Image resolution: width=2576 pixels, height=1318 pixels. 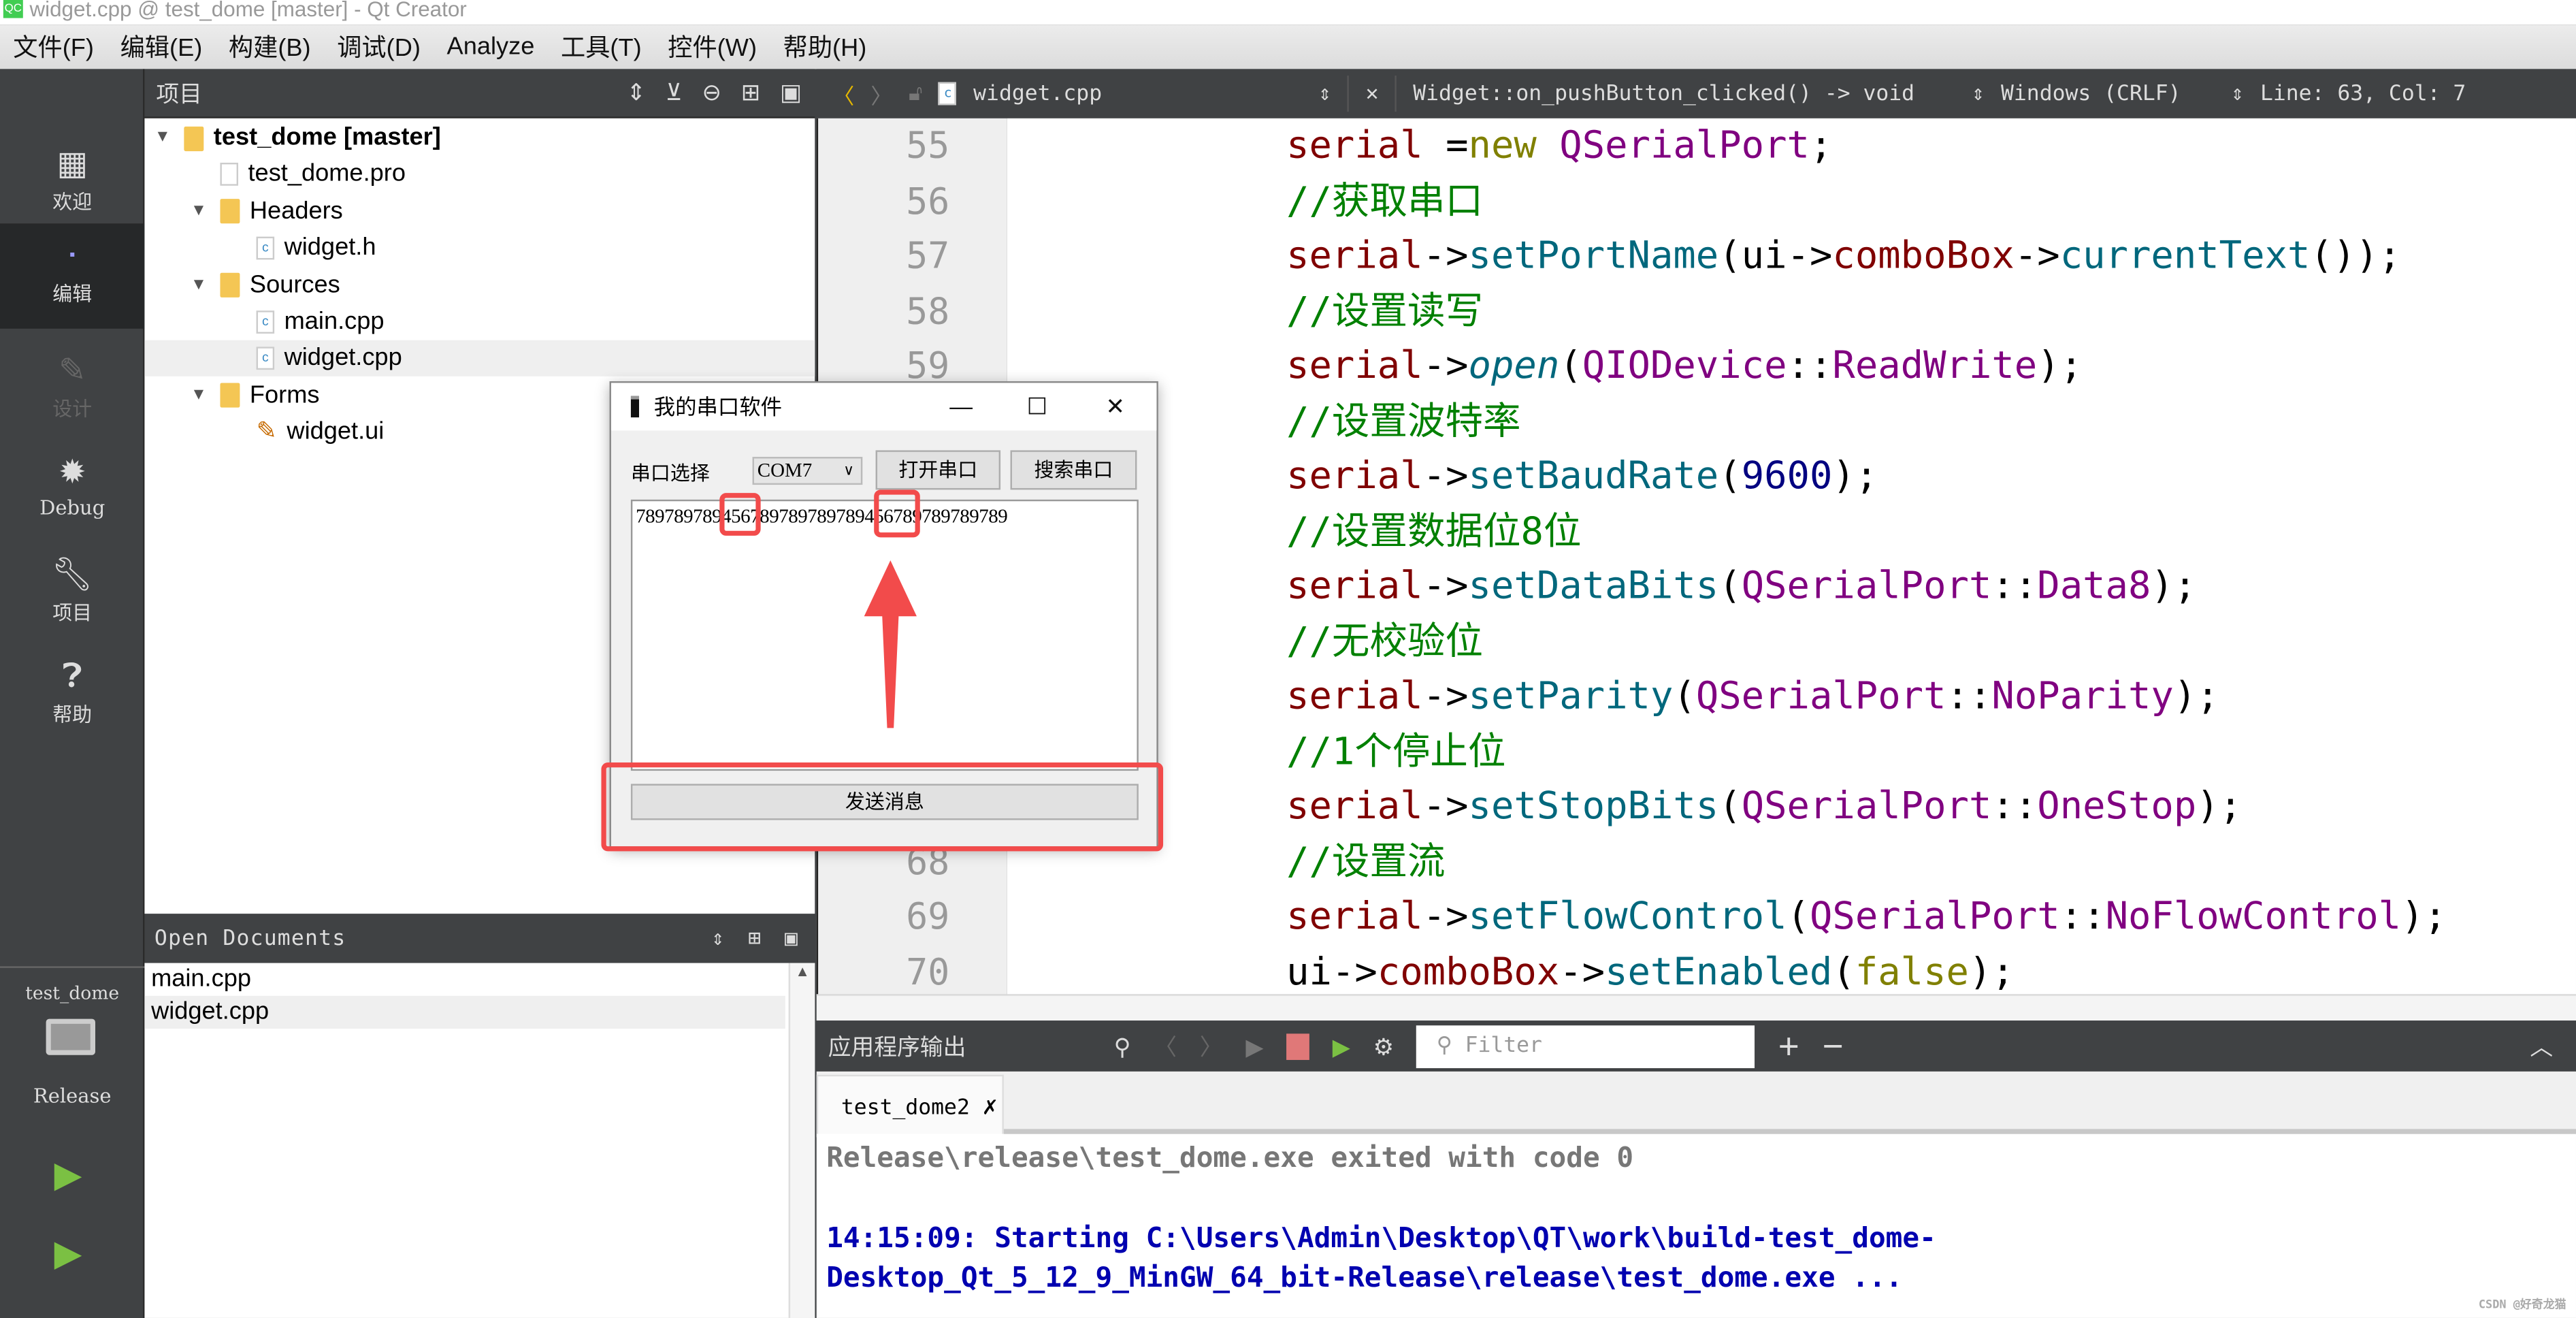 I want to click on gear-icon: ⚙, so click(x=1383, y=1047).